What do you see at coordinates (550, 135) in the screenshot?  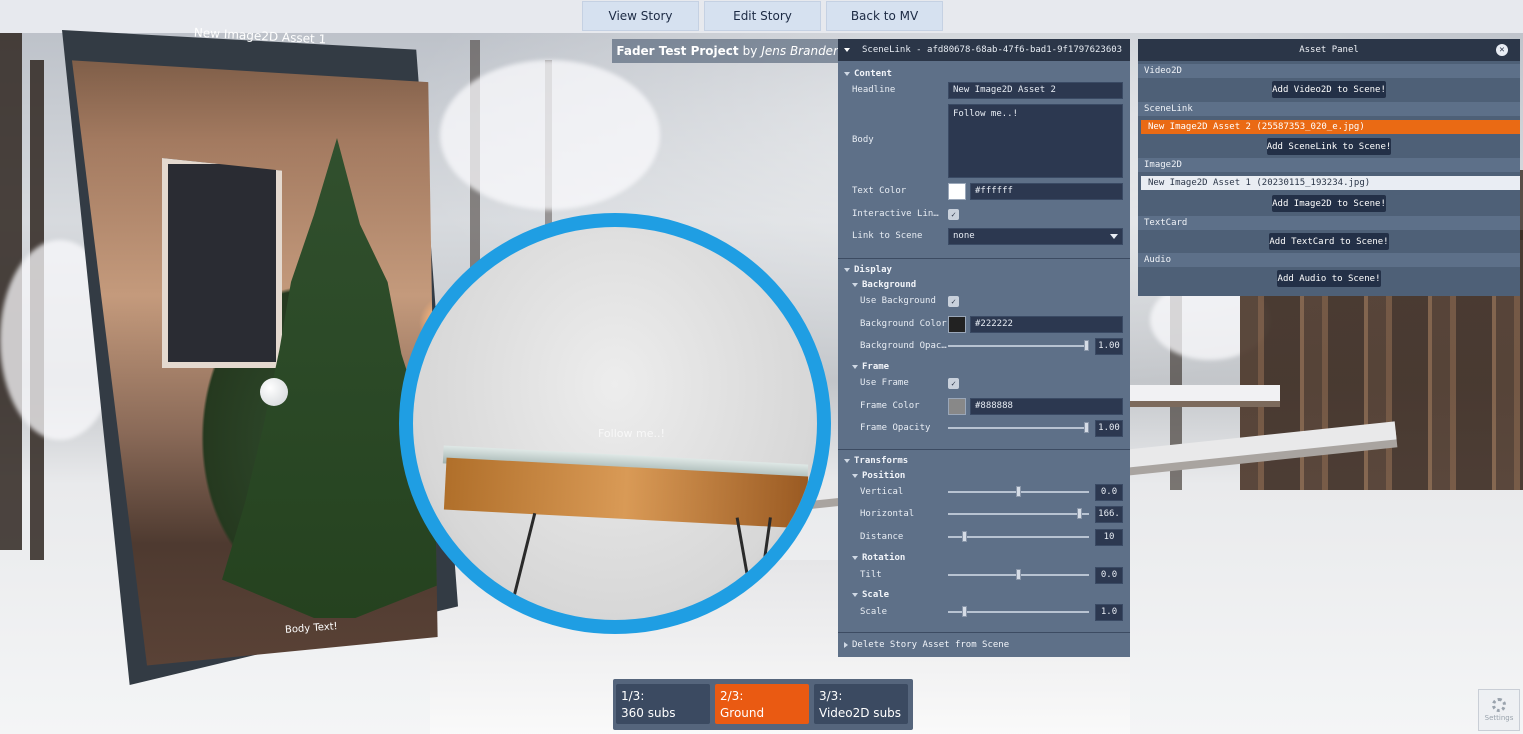 I see `snow-branches` at bounding box center [550, 135].